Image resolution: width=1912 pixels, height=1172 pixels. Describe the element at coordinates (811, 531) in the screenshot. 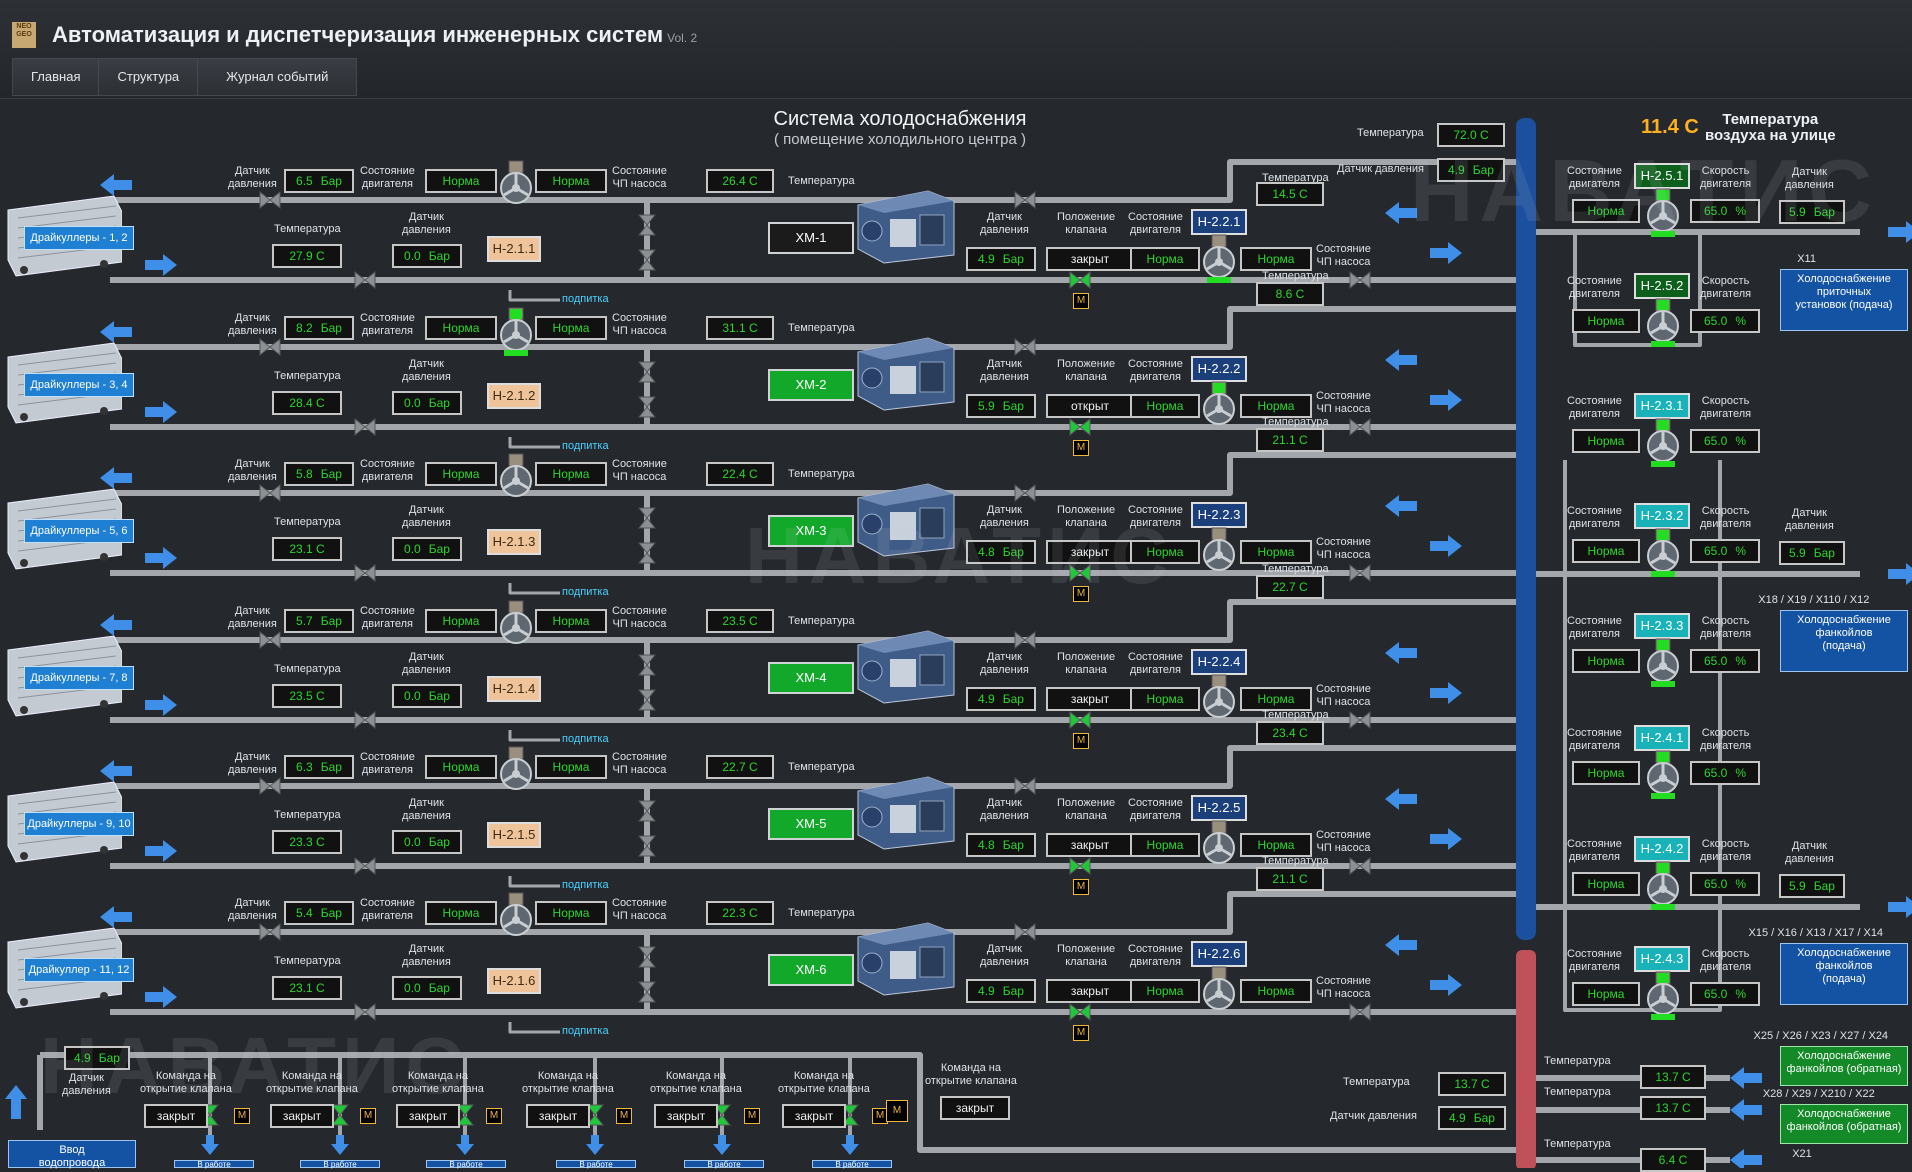

I see `chiller-3-button: ХМ-3` at that location.